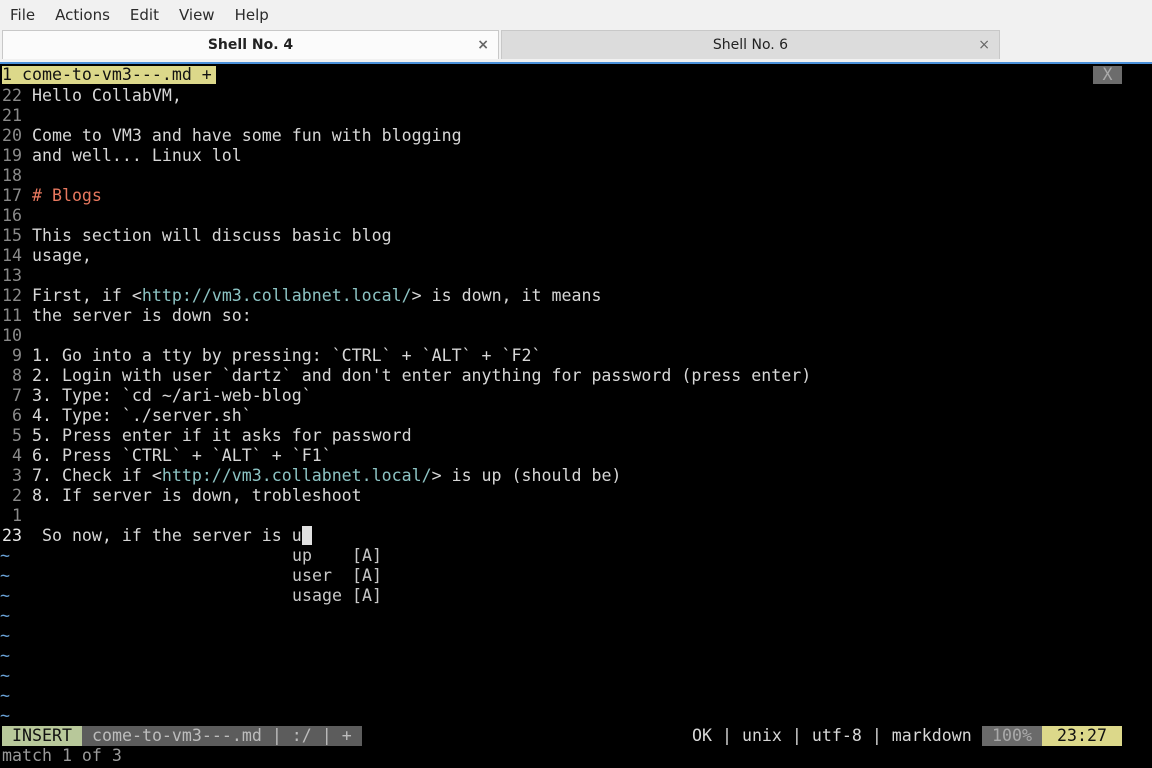  I want to click on line-text: 6. Press `CTRL` + `ALT` + `F1`, so click(181, 455).